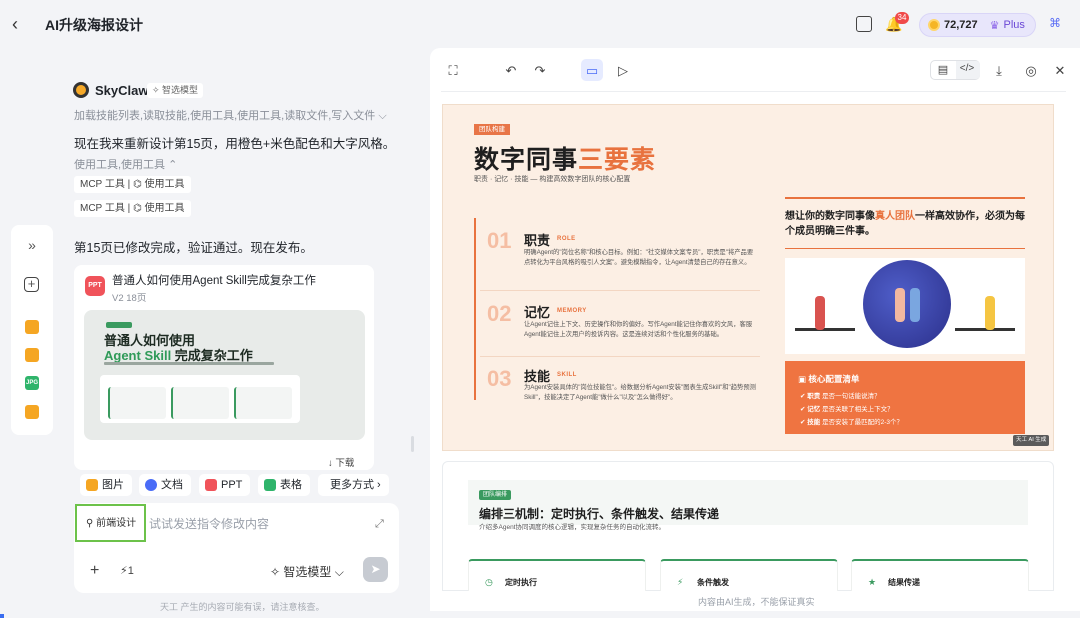 The width and height of the screenshot is (1080, 618). I want to click on assistant-message: 第15页已修改完成，验证通过。现在发布。, so click(193, 248).